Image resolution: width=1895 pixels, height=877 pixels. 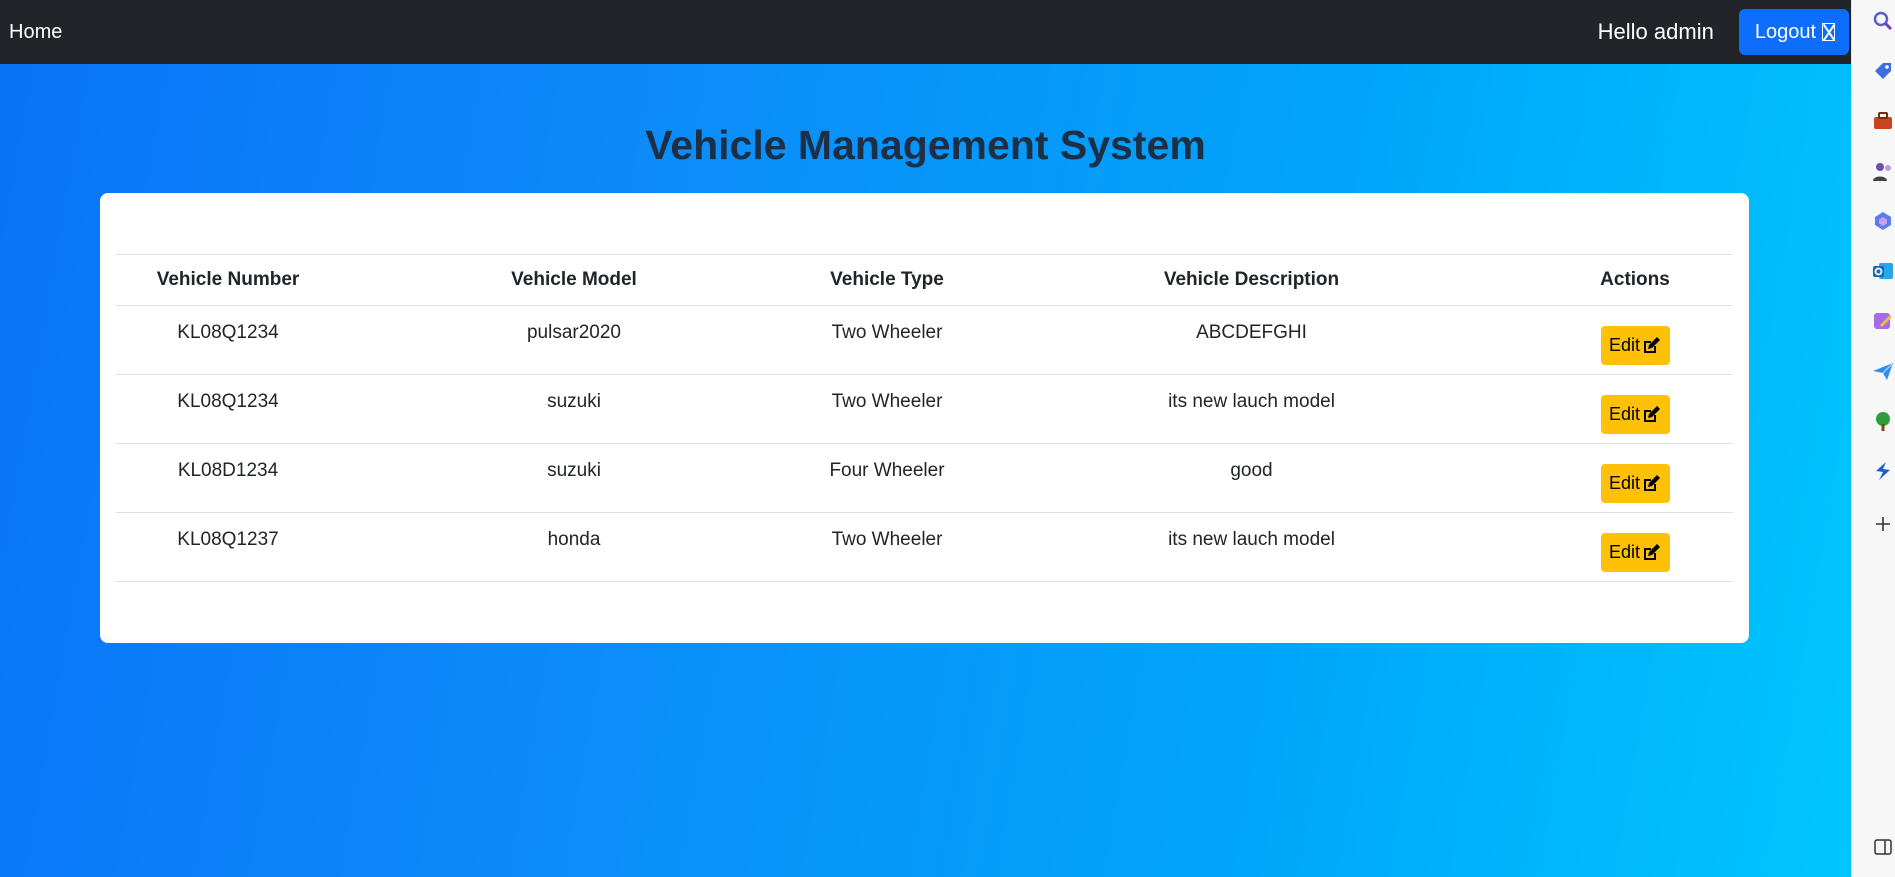 What do you see at coordinates (1883, 321) in the screenshot?
I see `designer-icon` at bounding box center [1883, 321].